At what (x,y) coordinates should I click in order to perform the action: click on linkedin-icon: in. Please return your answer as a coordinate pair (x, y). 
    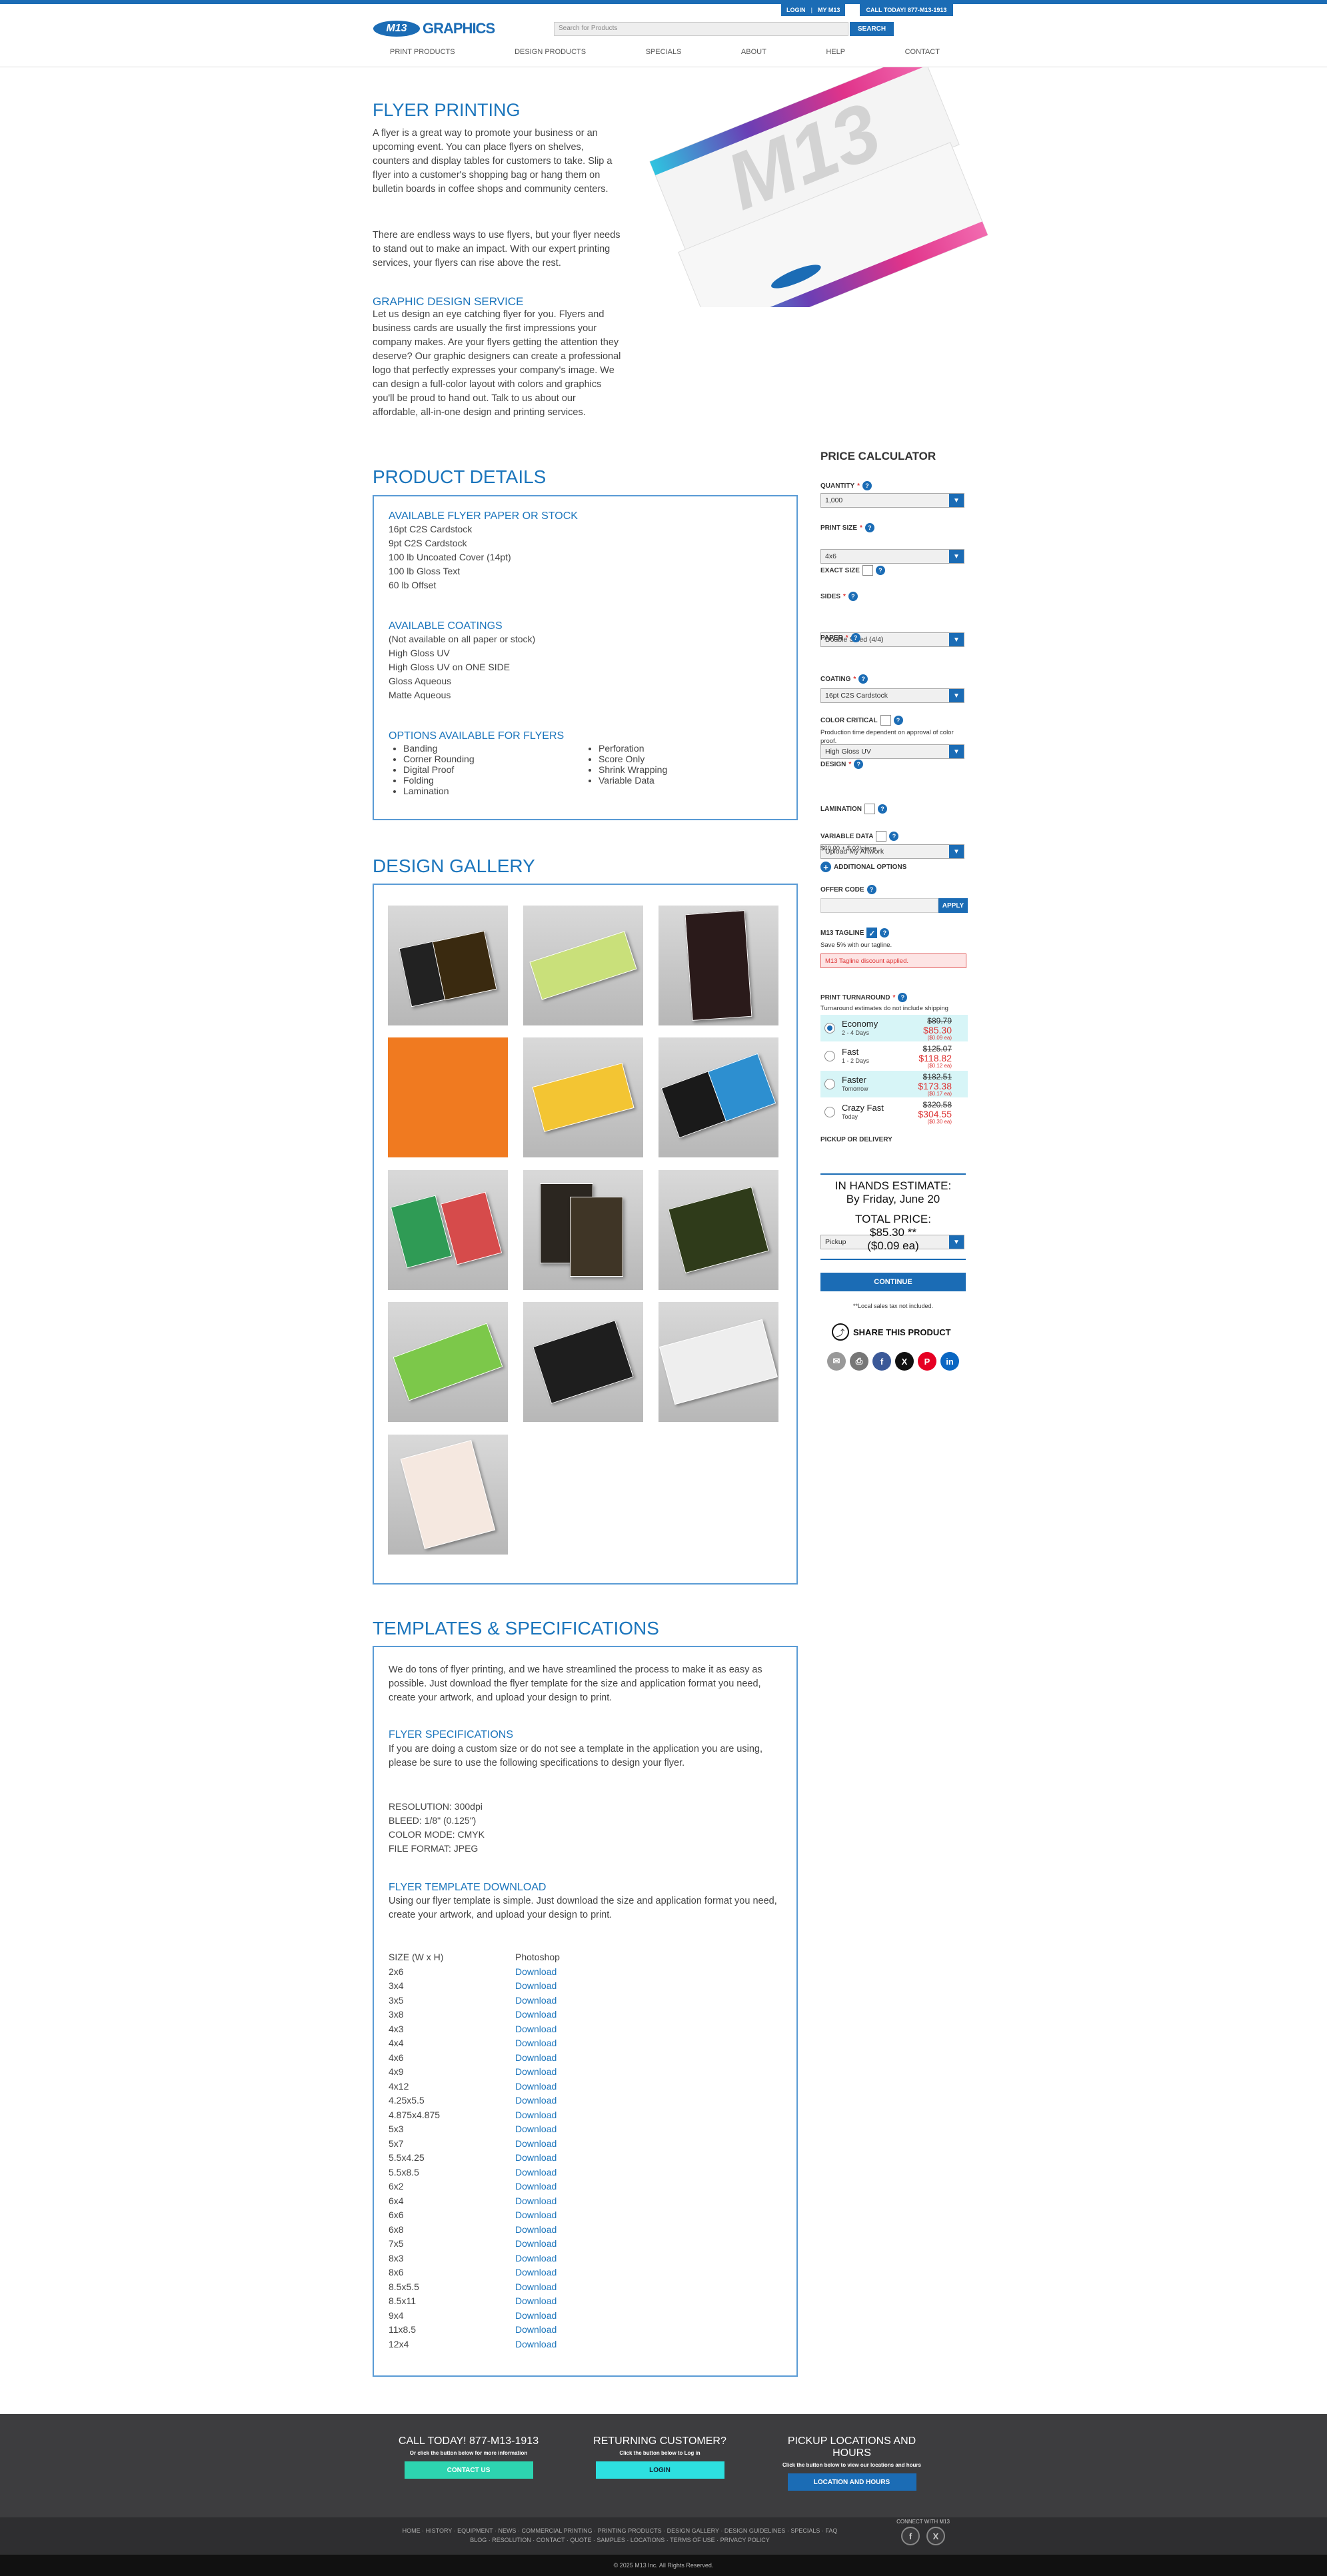
    Looking at the image, I should click on (949, 1361).